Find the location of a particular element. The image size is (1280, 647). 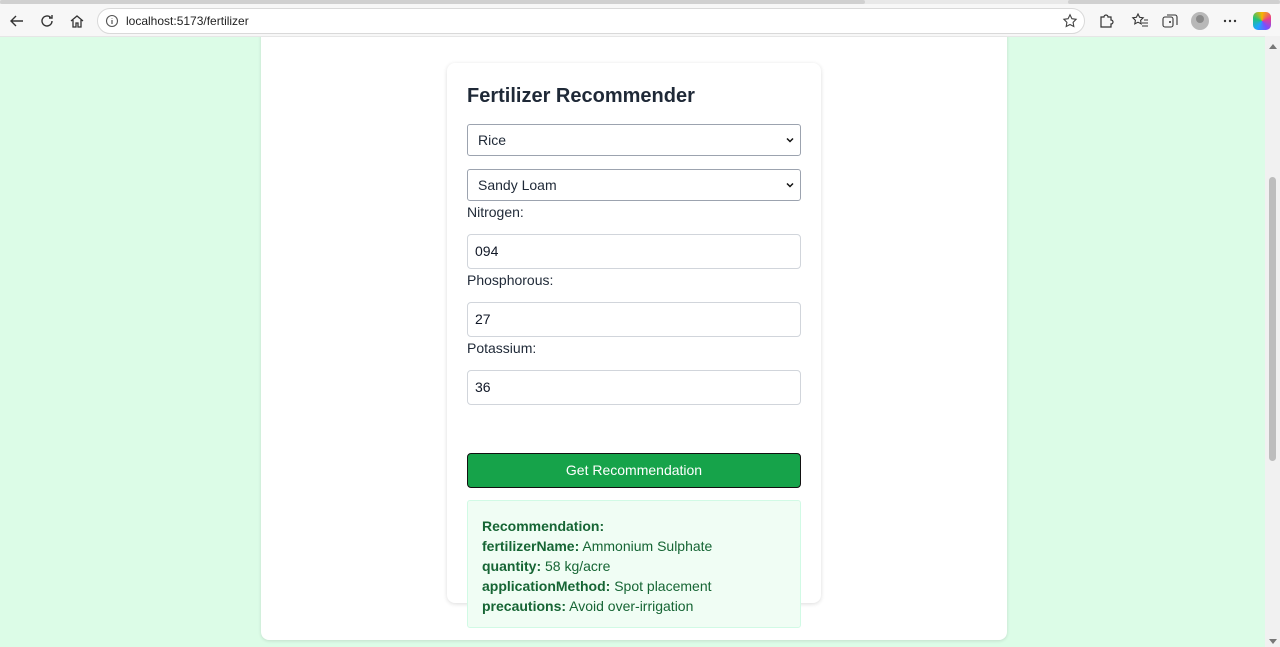

scrollbar-thumb is located at coordinates (1272, 319).